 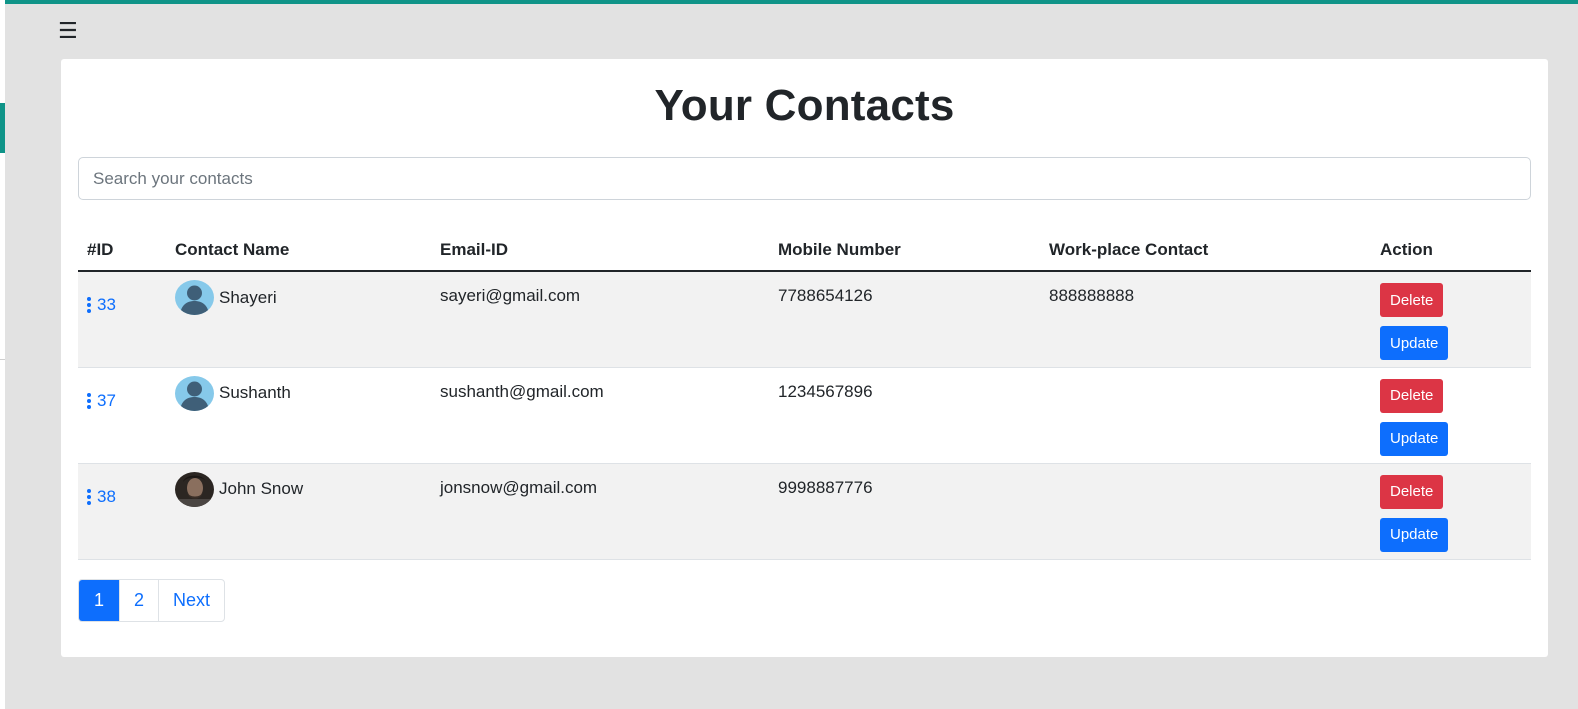 I want to click on mobile-cell: 9998887776, so click(x=904, y=511).